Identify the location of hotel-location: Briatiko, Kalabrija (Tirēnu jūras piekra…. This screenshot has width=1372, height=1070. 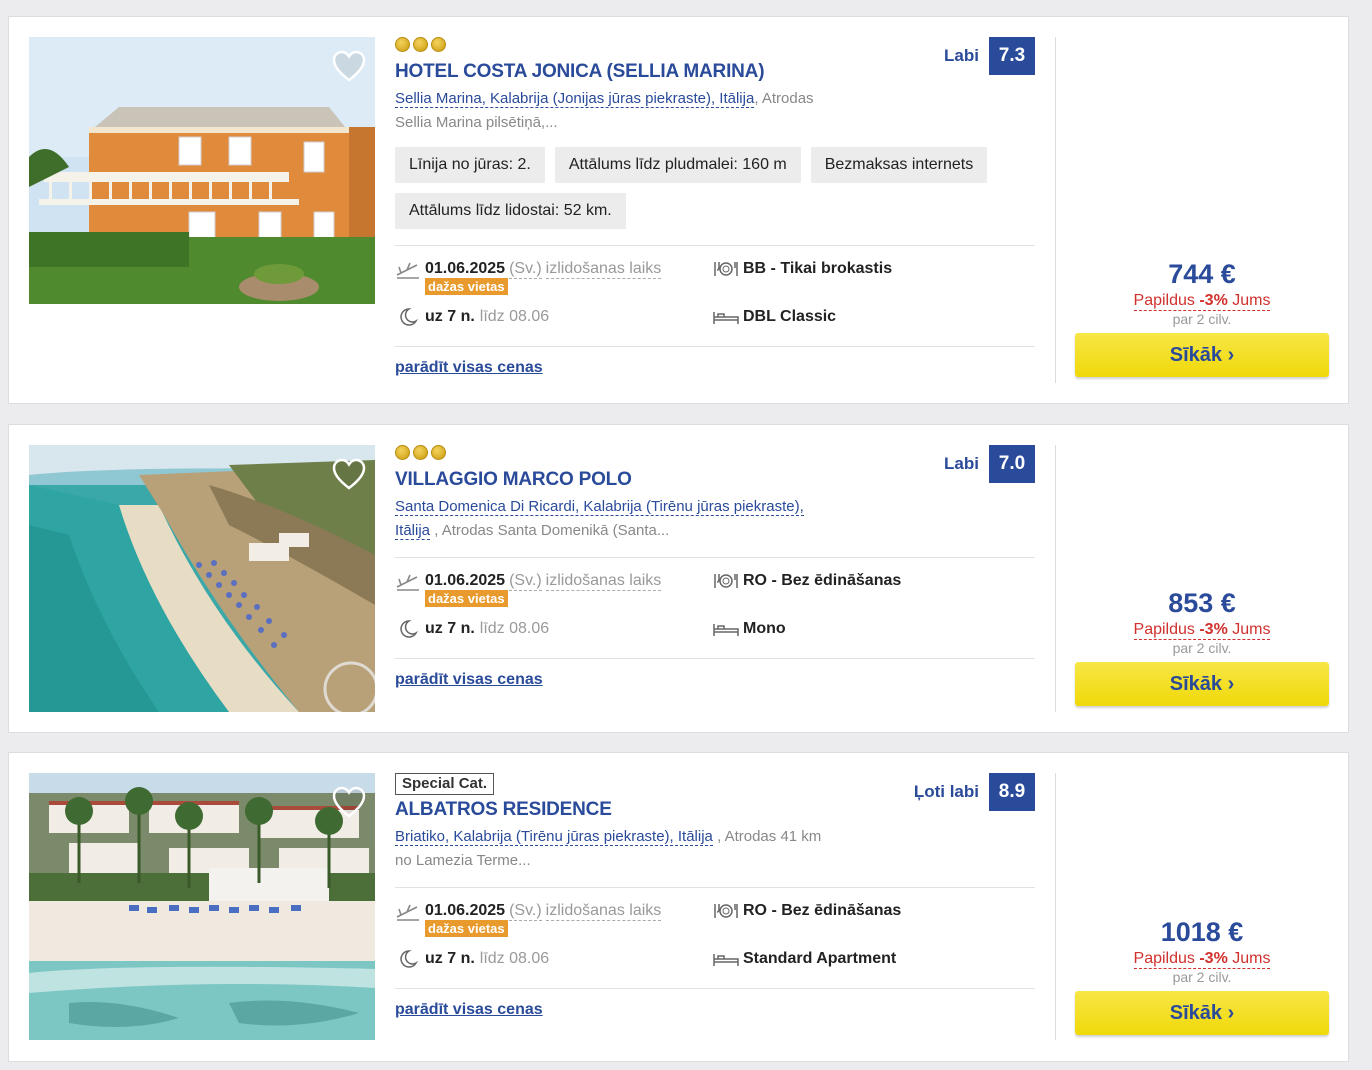
(715, 849).